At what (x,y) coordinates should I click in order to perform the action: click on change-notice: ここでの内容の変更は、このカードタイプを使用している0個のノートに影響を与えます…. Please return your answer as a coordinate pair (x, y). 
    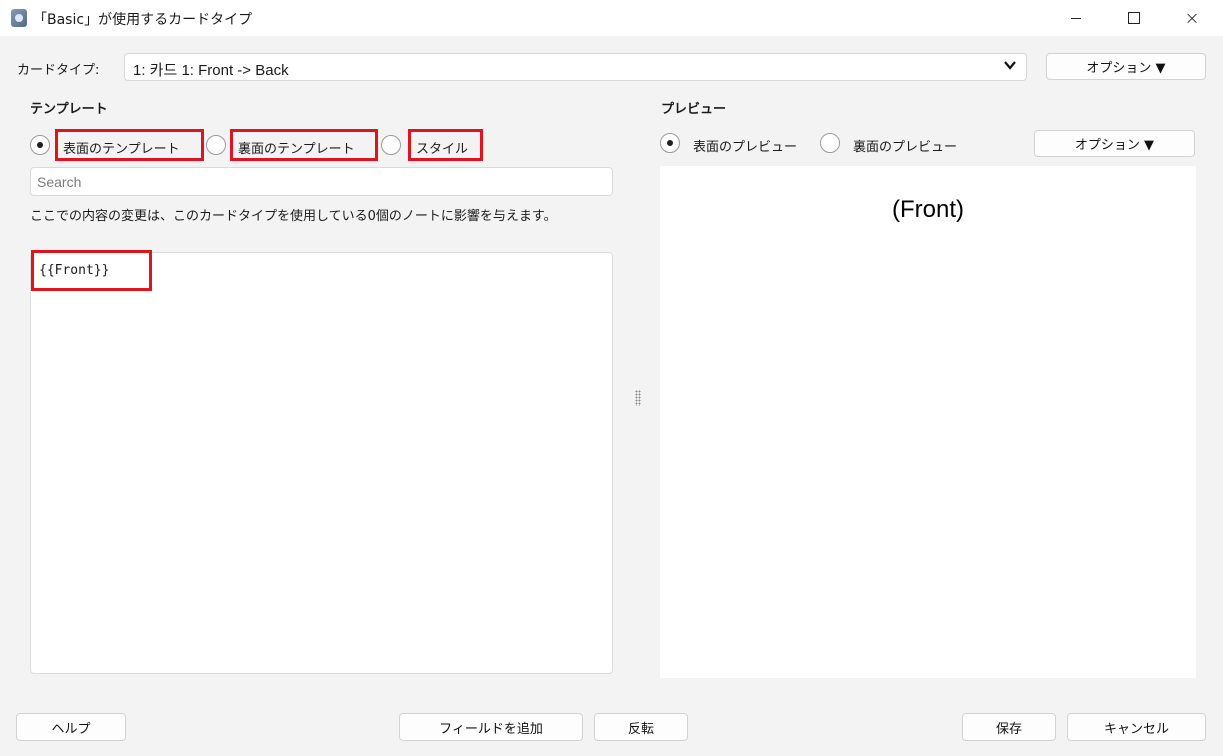
    Looking at the image, I should click on (293, 216).